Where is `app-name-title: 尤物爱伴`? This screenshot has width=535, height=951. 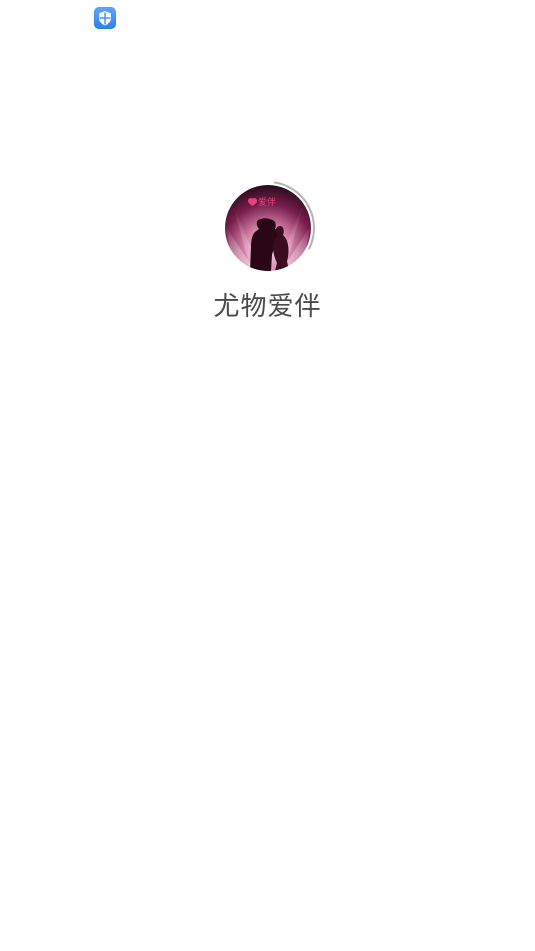
app-name-title: 尤物爱伴 is located at coordinates (267, 307).